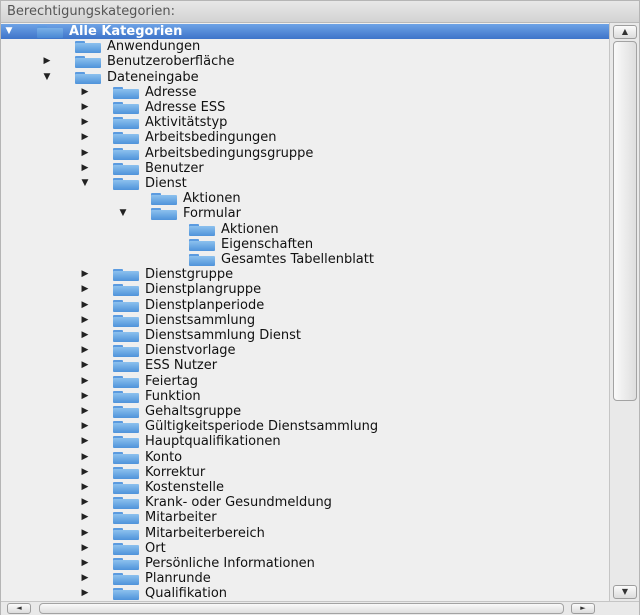 Image resolution: width=640 pixels, height=615 pixels. What do you see at coordinates (305, 153) in the screenshot?
I see `tree-node: ▶ Arbeitsbedingungsgruppe` at bounding box center [305, 153].